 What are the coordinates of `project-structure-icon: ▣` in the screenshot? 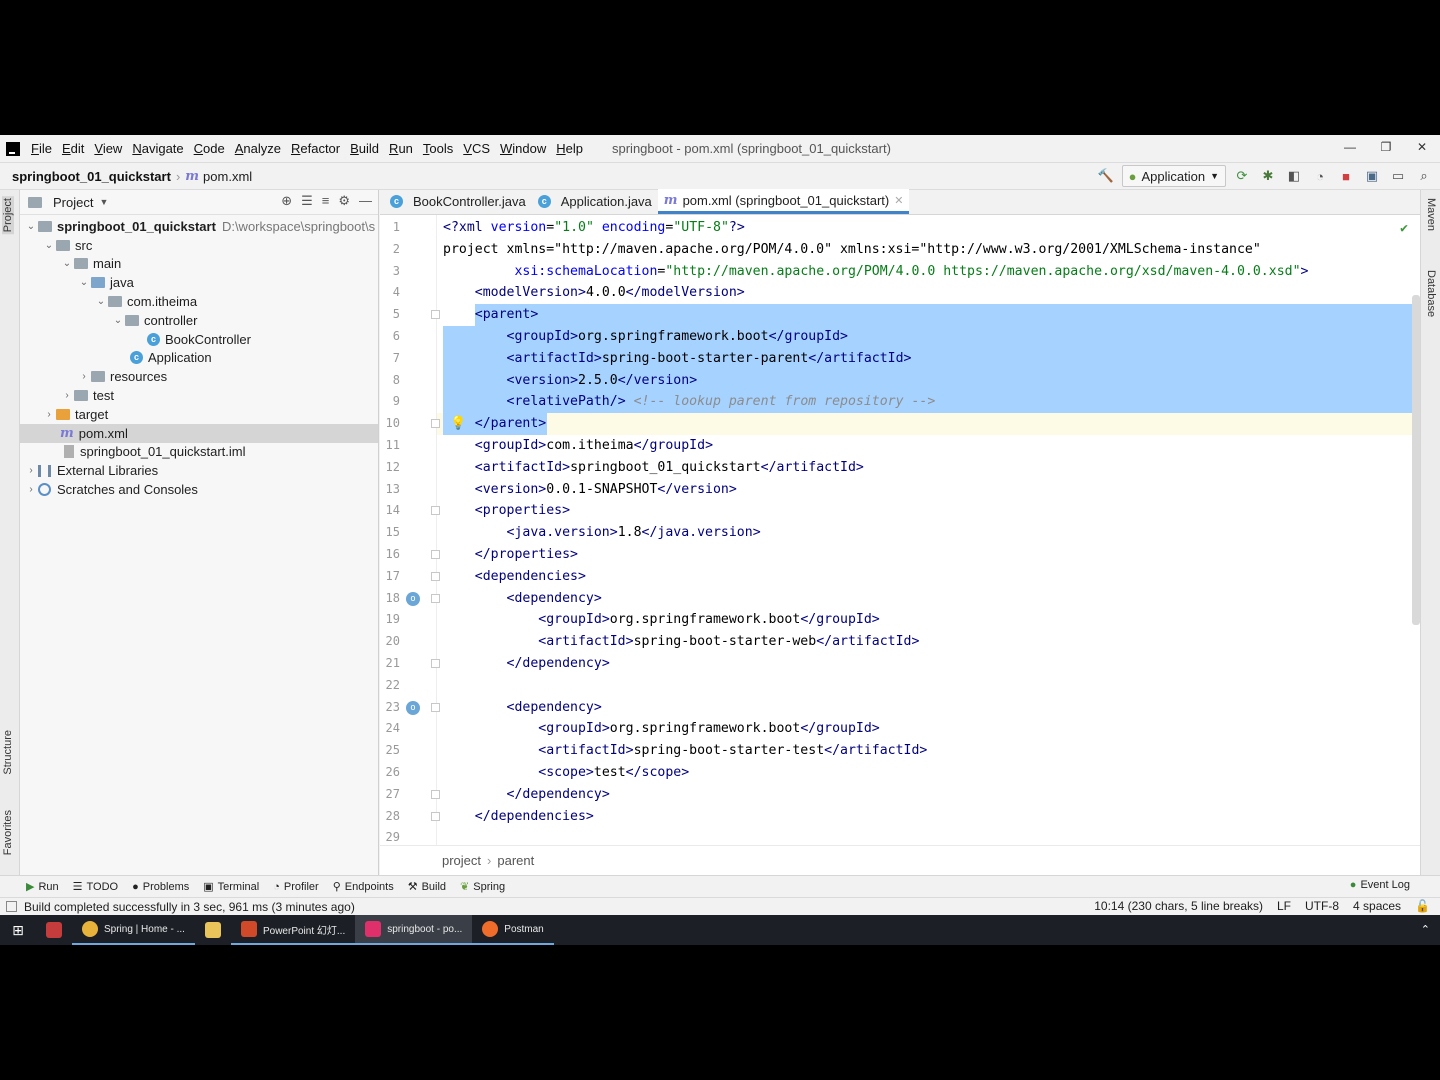 It's located at (1372, 176).